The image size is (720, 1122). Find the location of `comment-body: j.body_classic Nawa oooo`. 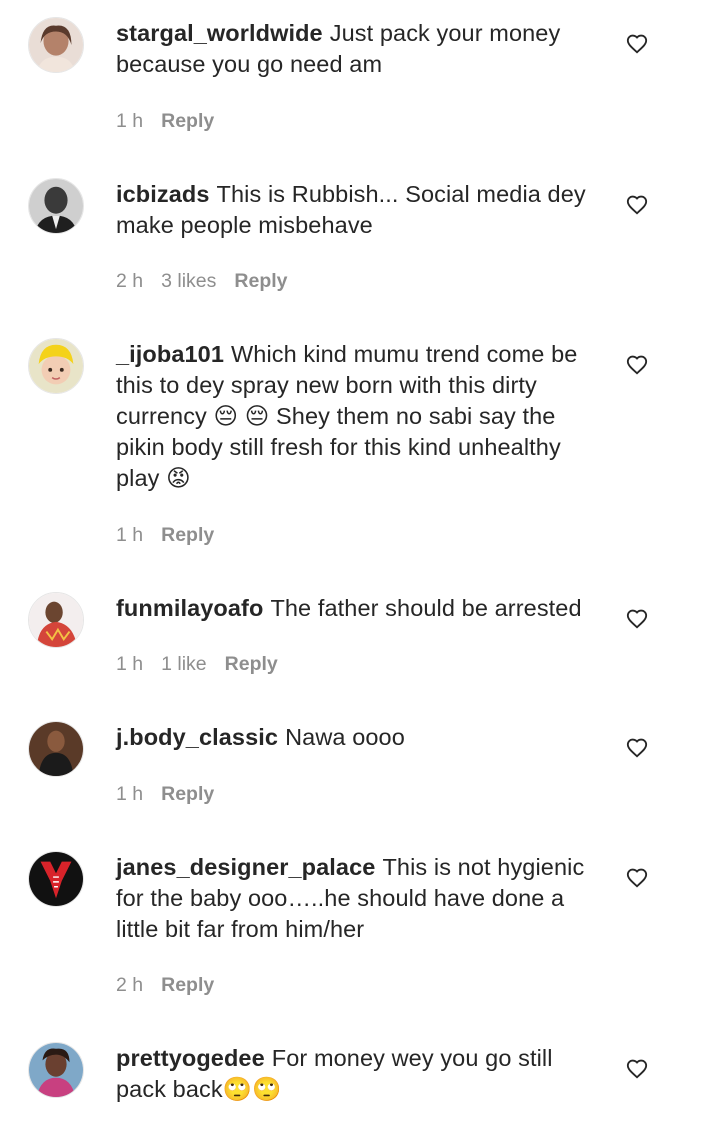

comment-body: j.body_classic Nawa oooo is located at coordinates (361, 737).